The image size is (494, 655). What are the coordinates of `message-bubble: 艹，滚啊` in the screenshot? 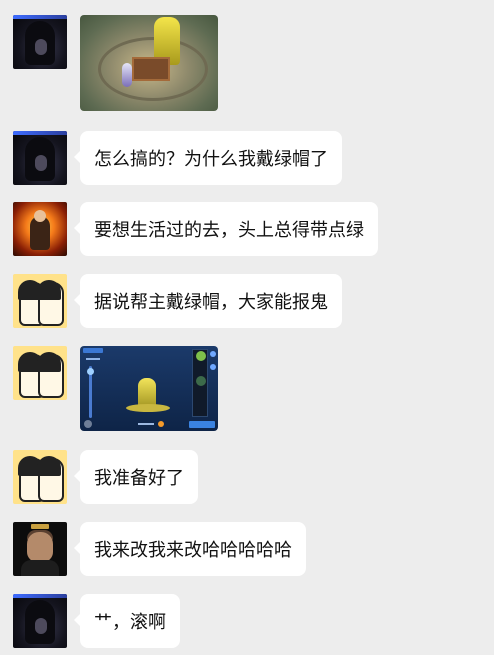 It's located at (127, 621).